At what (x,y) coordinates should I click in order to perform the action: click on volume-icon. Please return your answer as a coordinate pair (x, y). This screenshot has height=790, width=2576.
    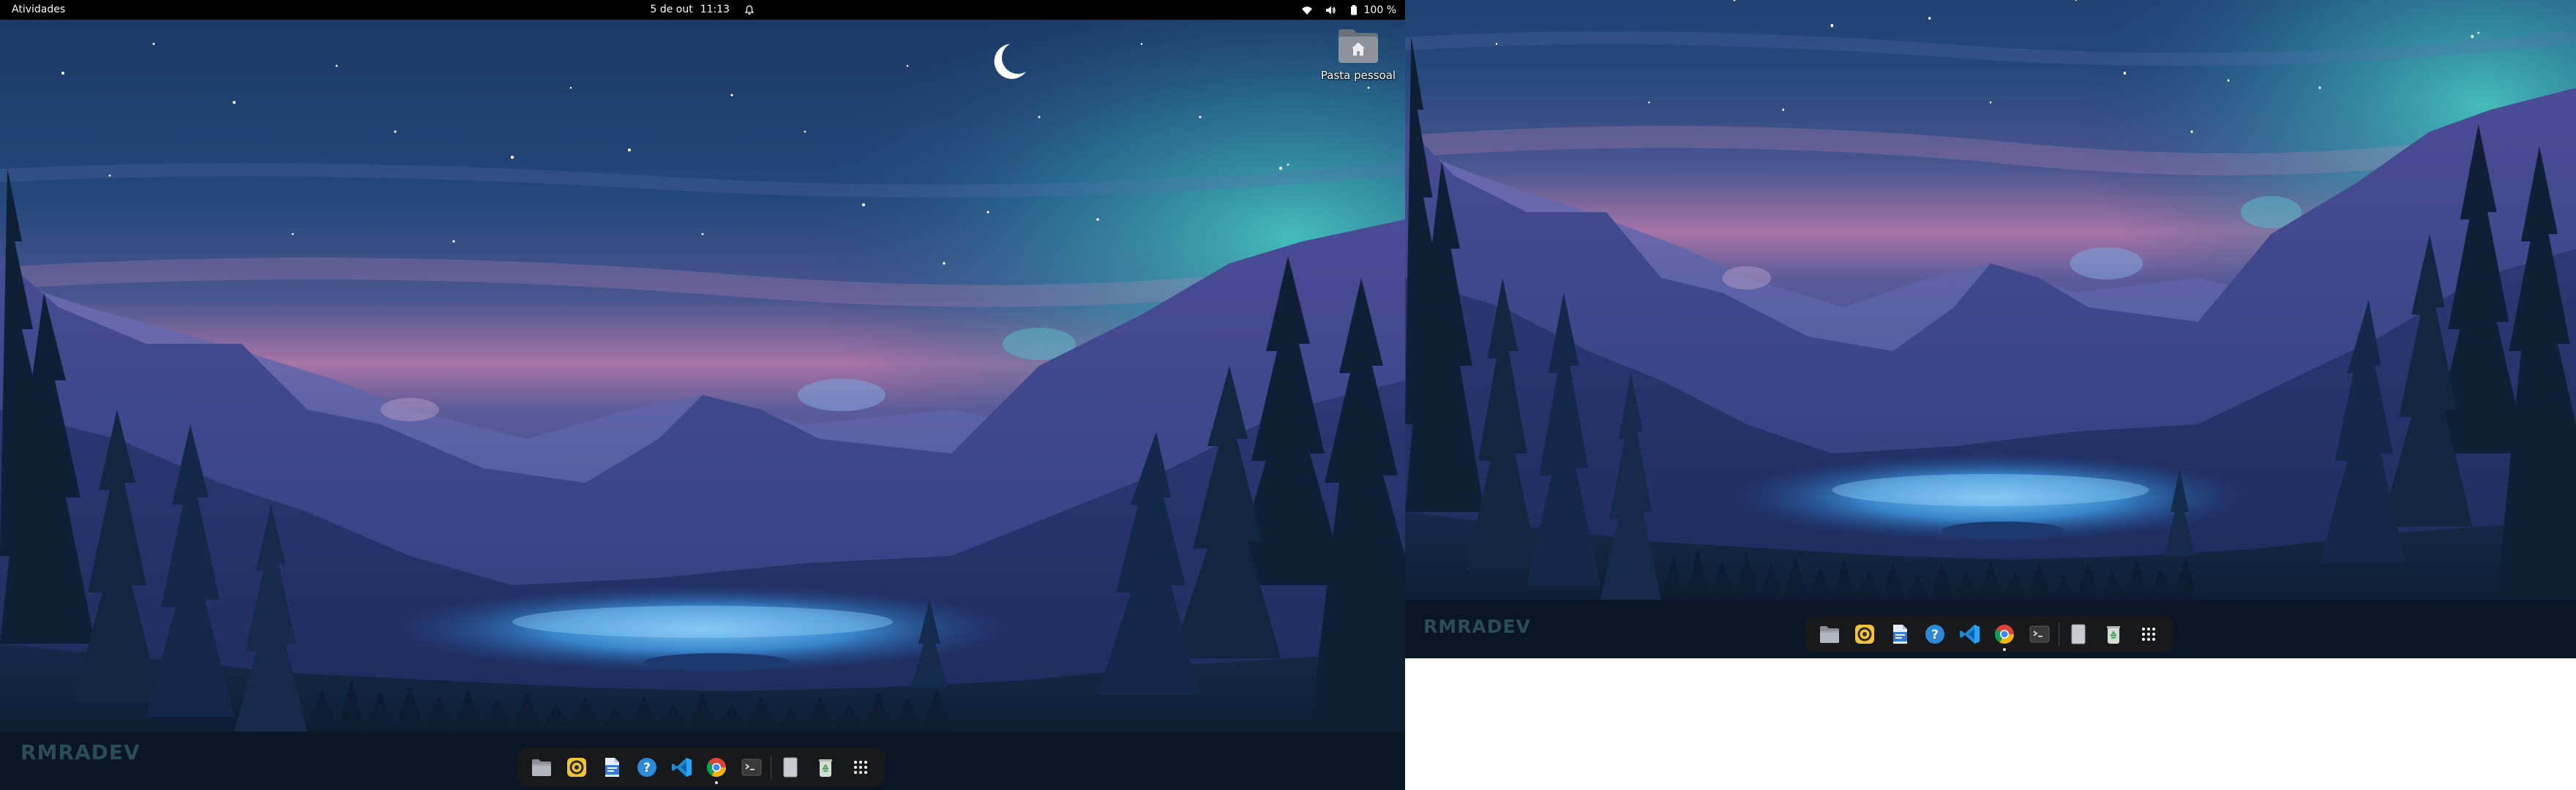
    Looking at the image, I should click on (1330, 10).